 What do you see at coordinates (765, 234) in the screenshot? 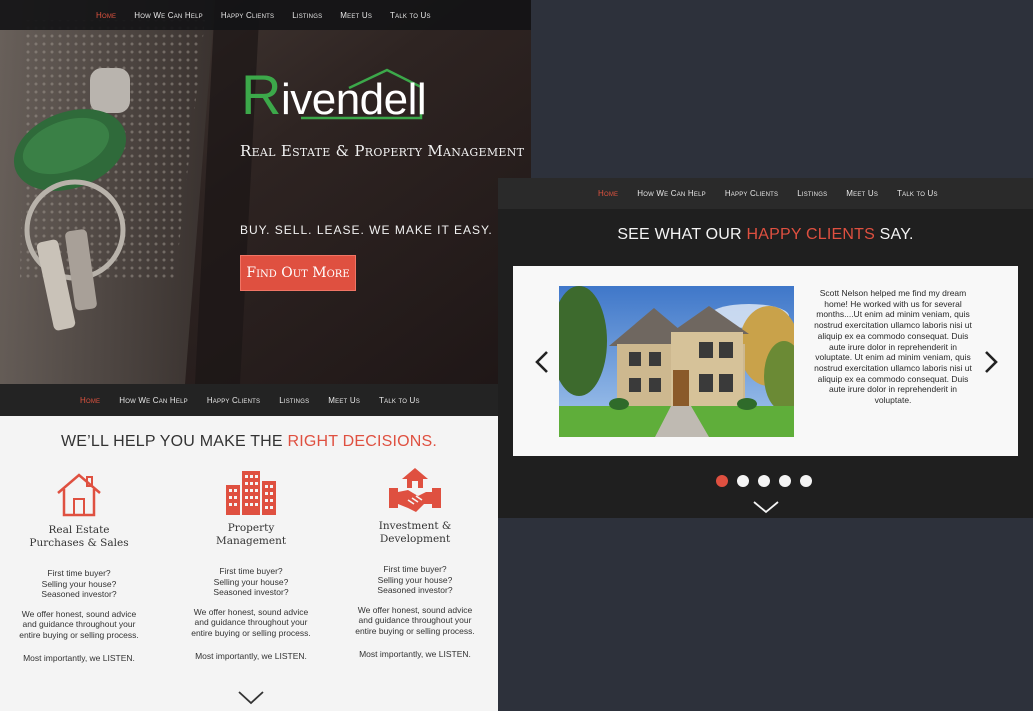
I see `clients-heading: SEE WHAT OUR HAPPY CLIENTS SAY.` at bounding box center [765, 234].